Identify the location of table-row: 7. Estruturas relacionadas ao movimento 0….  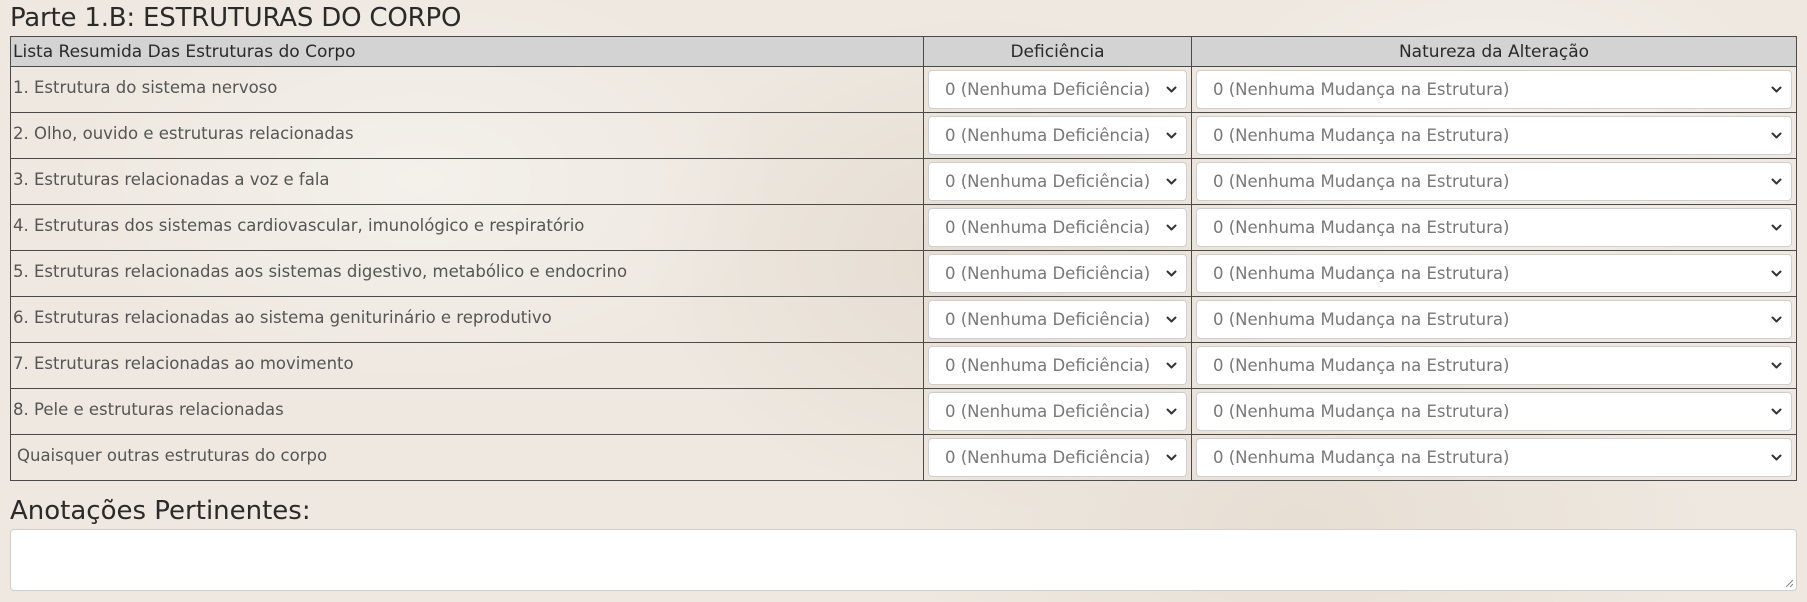
(903, 365).